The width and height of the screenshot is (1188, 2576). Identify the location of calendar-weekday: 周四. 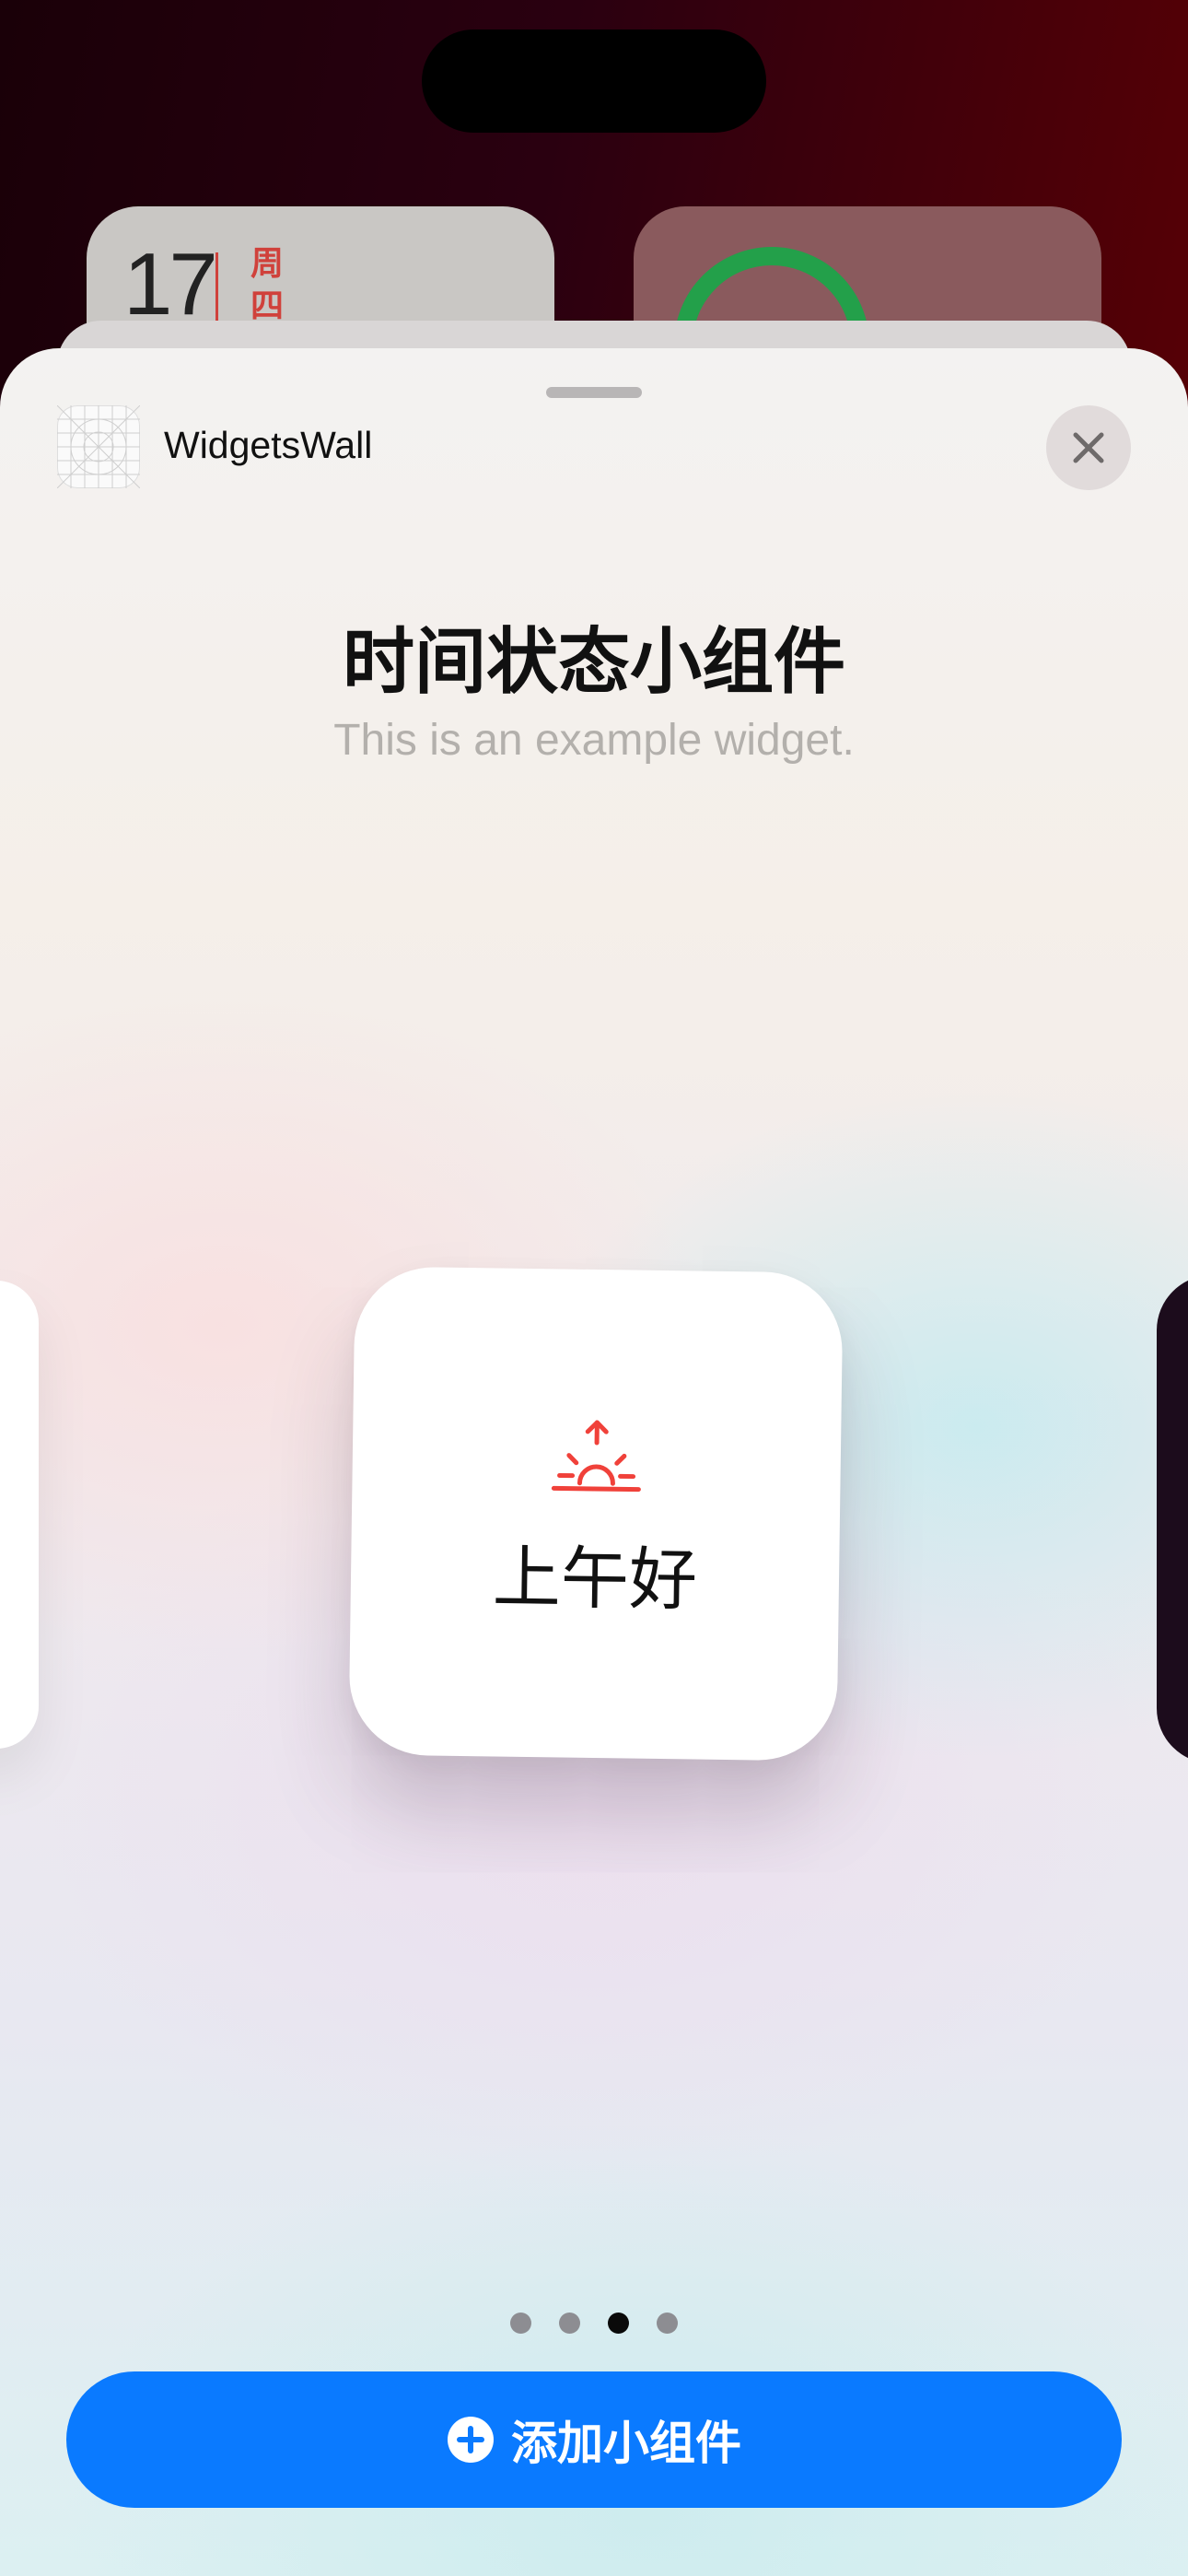
(267, 285).